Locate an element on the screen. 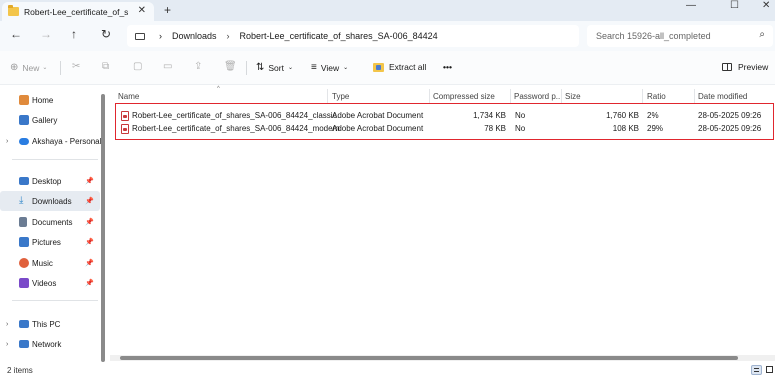  search-icon: ⌕ is located at coordinates (762, 34).